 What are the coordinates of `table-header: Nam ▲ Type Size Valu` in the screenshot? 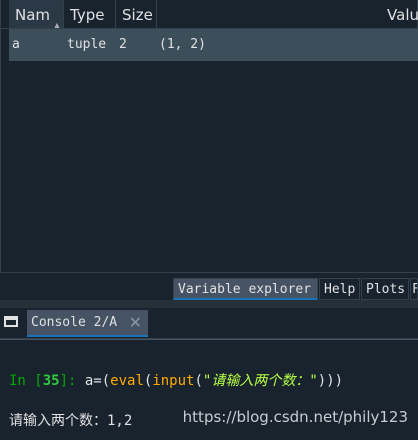 It's located at (209, 14).